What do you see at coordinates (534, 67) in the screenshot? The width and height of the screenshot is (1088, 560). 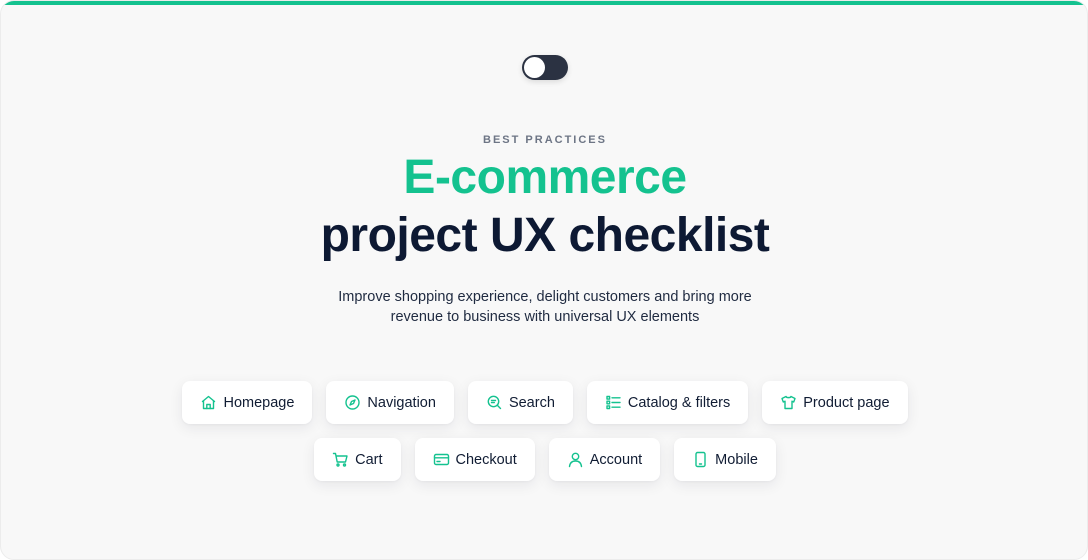 I see `toggle-knob` at bounding box center [534, 67].